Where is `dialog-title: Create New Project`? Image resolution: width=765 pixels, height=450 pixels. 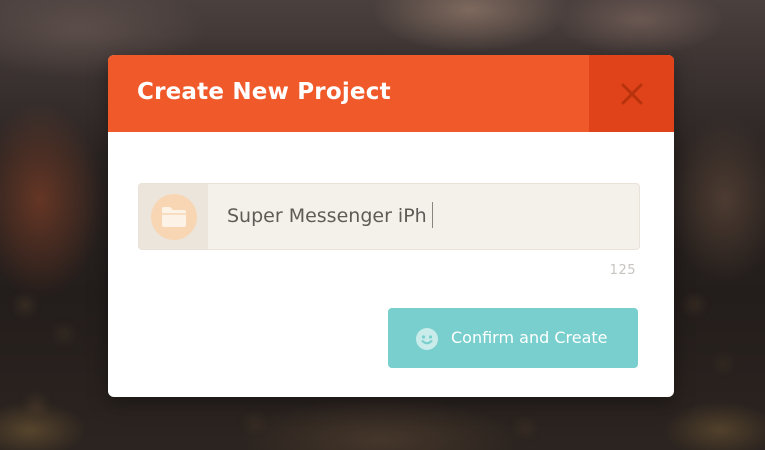 dialog-title: Create New Project is located at coordinates (264, 92).